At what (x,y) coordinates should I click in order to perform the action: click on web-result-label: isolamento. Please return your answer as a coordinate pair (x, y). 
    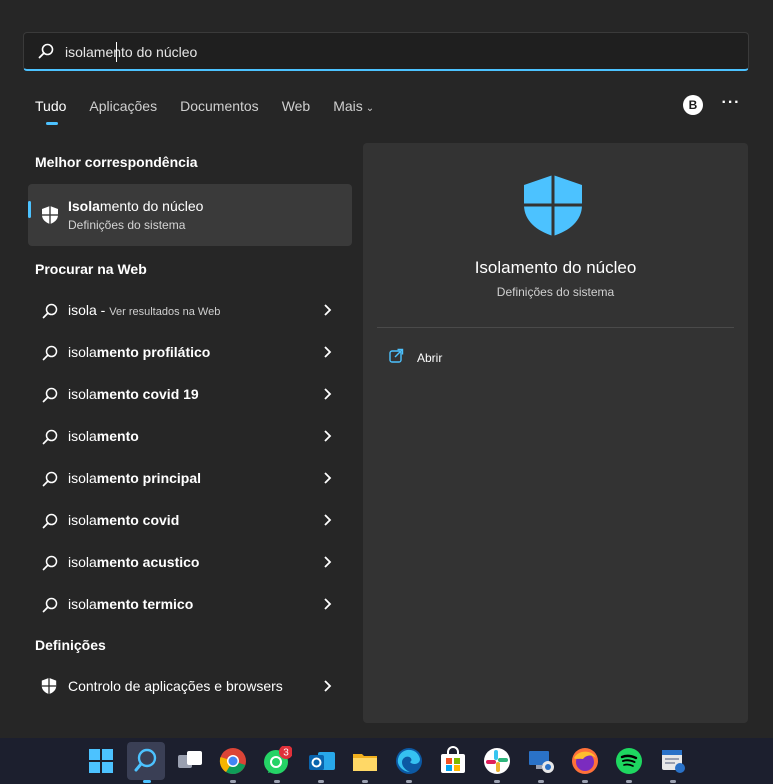
    Looking at the image, I should click on (103, 436).